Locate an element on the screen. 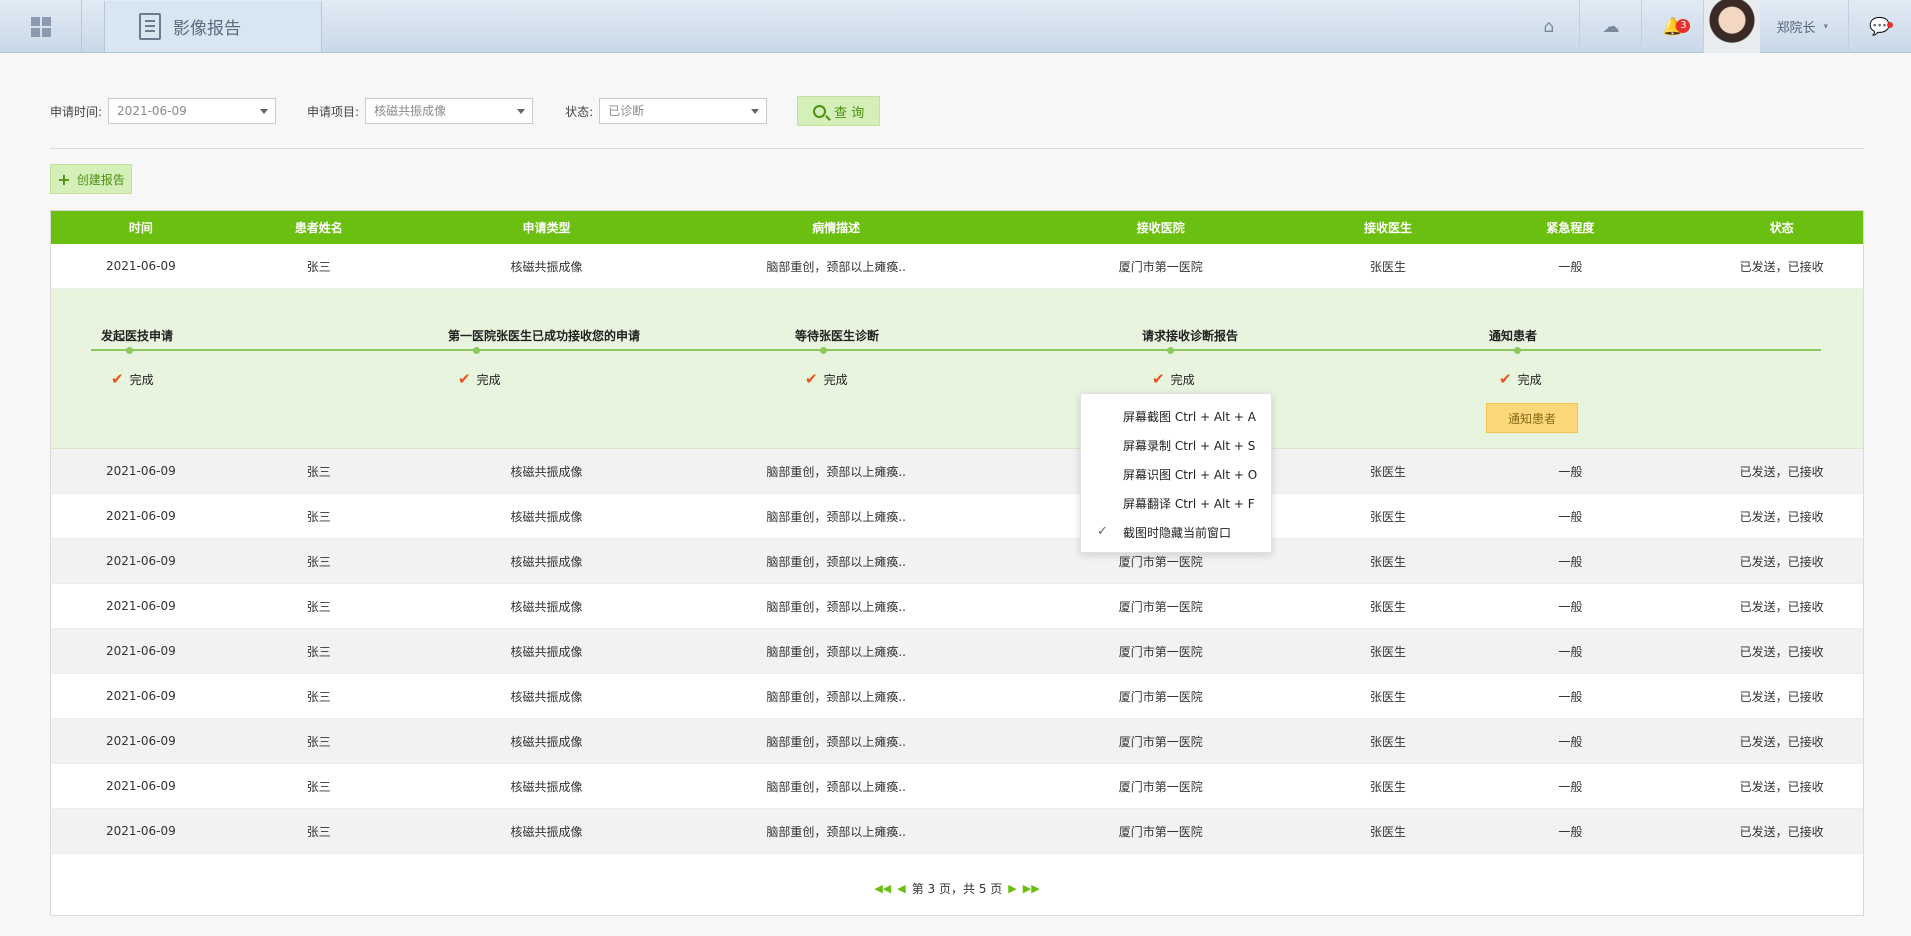 Image resolution: width=1911 pixels, height=936 pixels. menu-item-screenshot: 屏幕截图 Ctrl + Alt + A is located at coordinates (1176, 416).